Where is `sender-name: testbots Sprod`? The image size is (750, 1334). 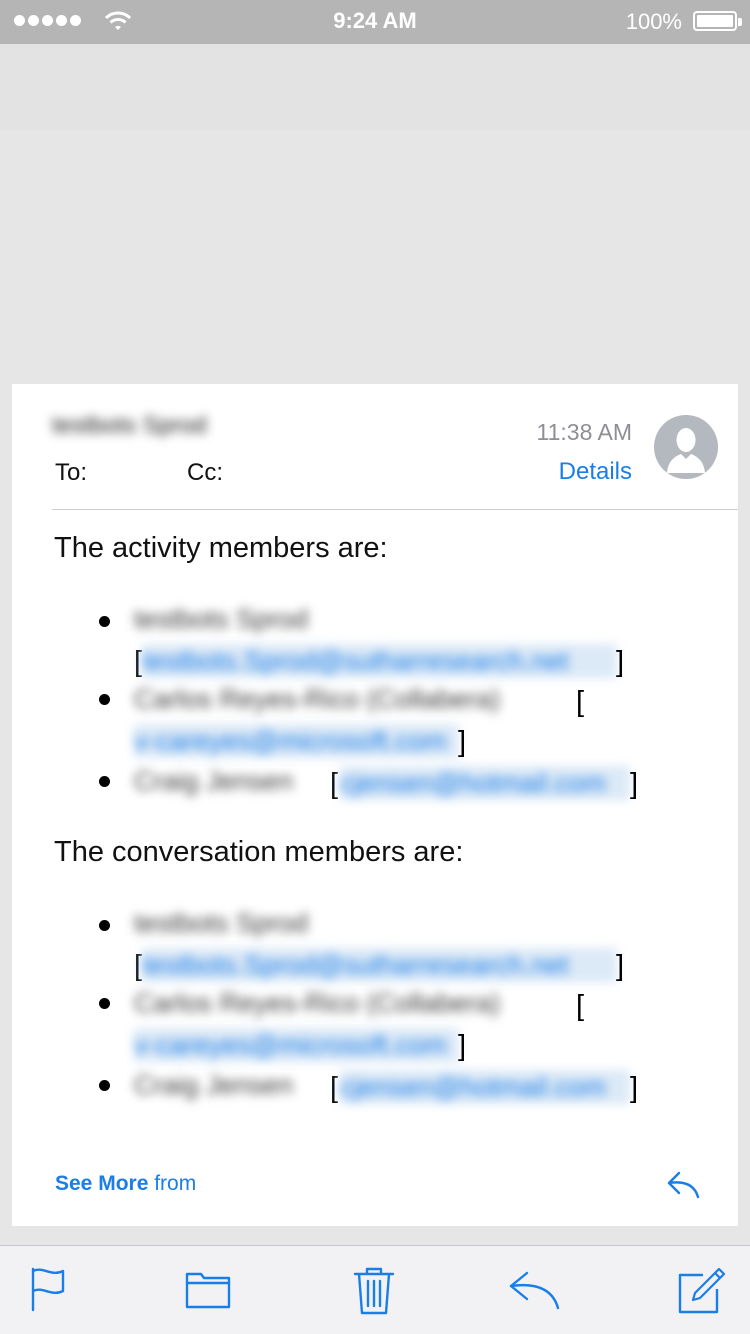
sender-name: testbots Sprod is located at coordinates (129, 426).